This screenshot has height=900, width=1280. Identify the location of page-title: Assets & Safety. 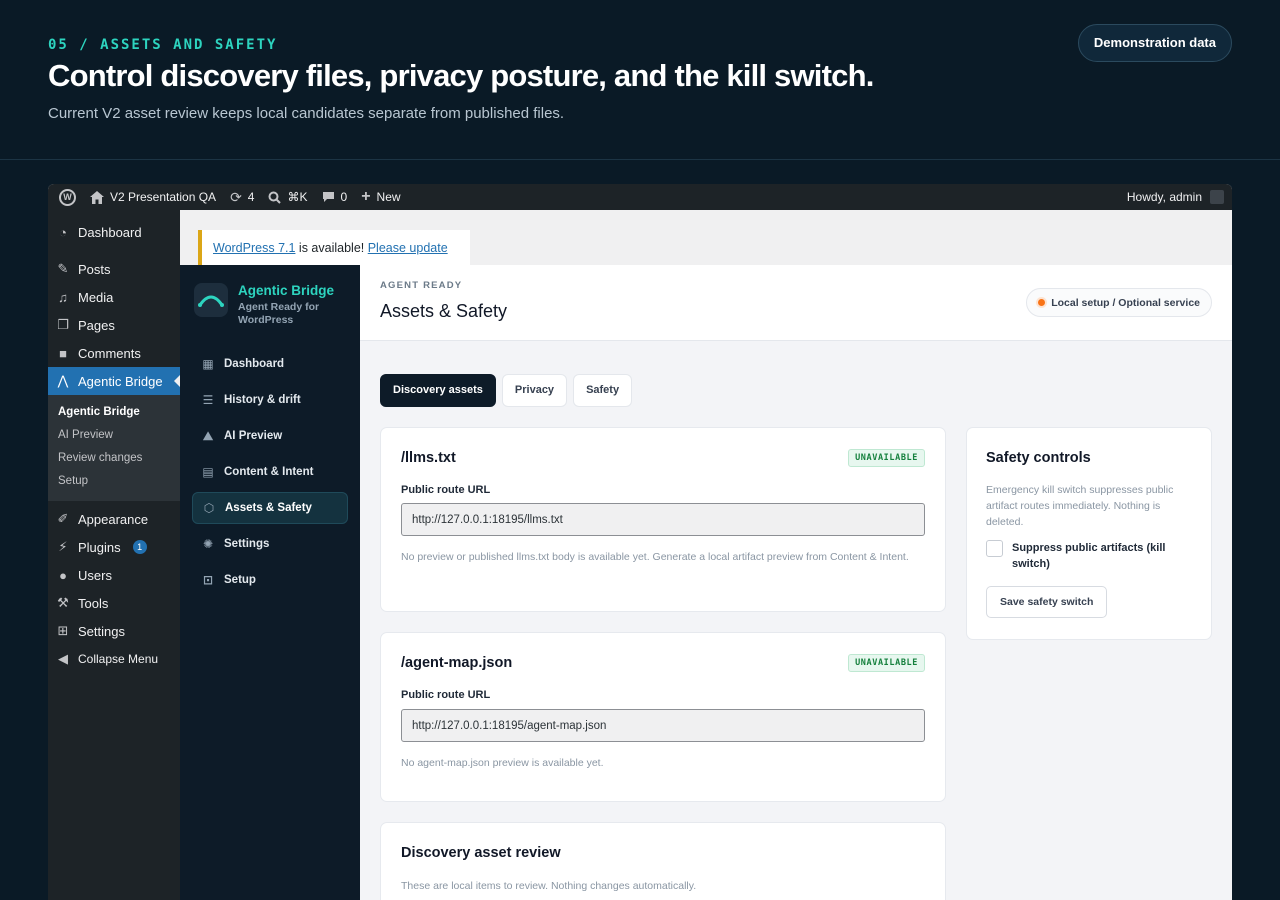
(444, 311).